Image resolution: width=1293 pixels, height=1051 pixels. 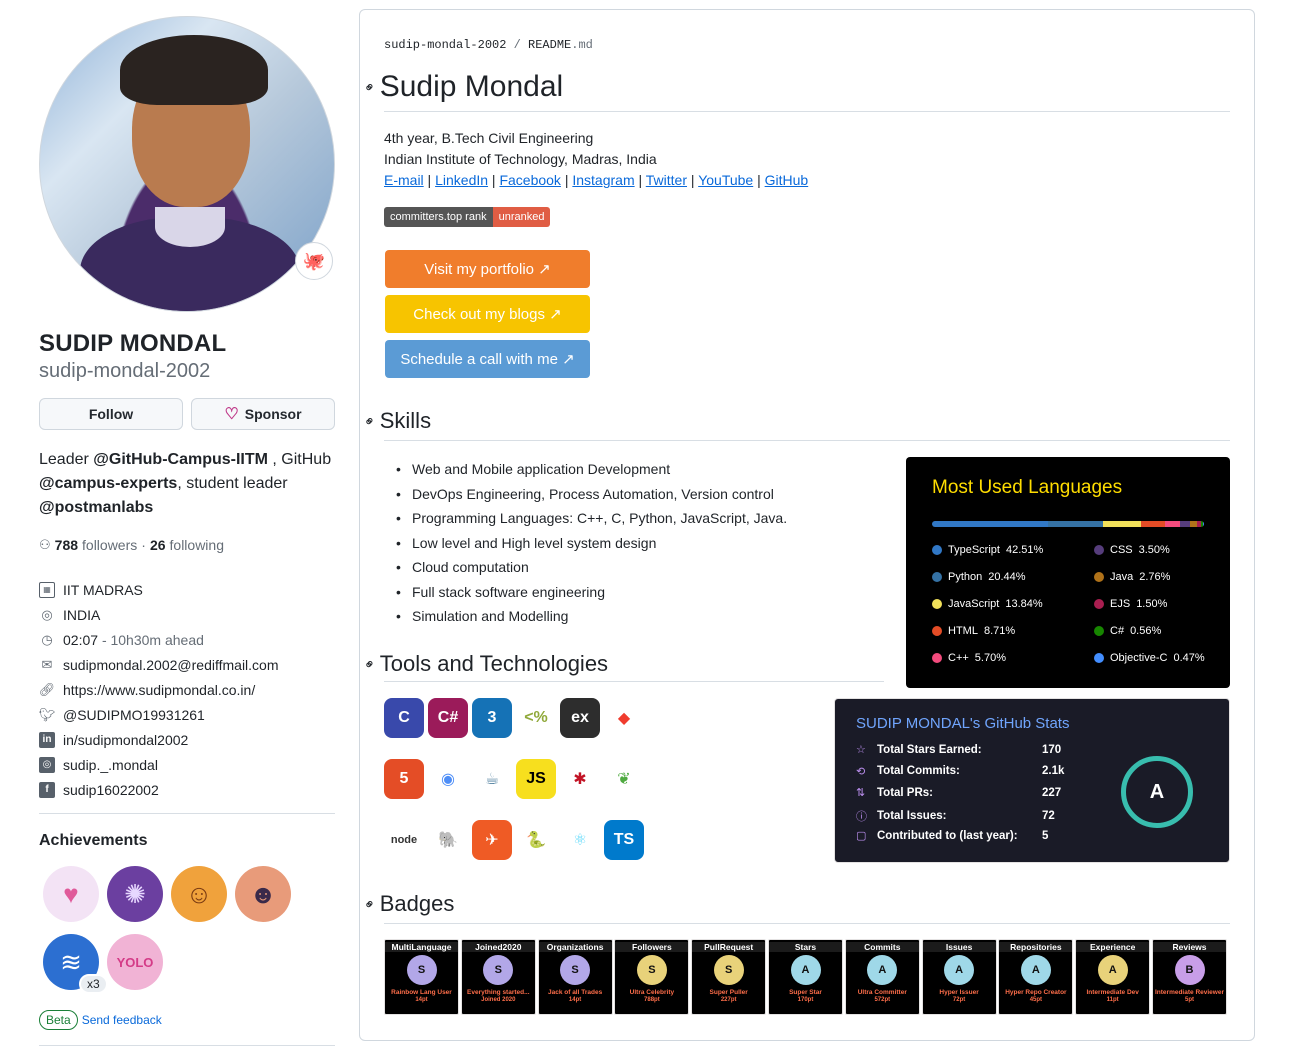 What do you see at coordinates (47, 714) in the screenshot?
I see `twitter-icon: 🐦︎` at bounding box center [47, 714].